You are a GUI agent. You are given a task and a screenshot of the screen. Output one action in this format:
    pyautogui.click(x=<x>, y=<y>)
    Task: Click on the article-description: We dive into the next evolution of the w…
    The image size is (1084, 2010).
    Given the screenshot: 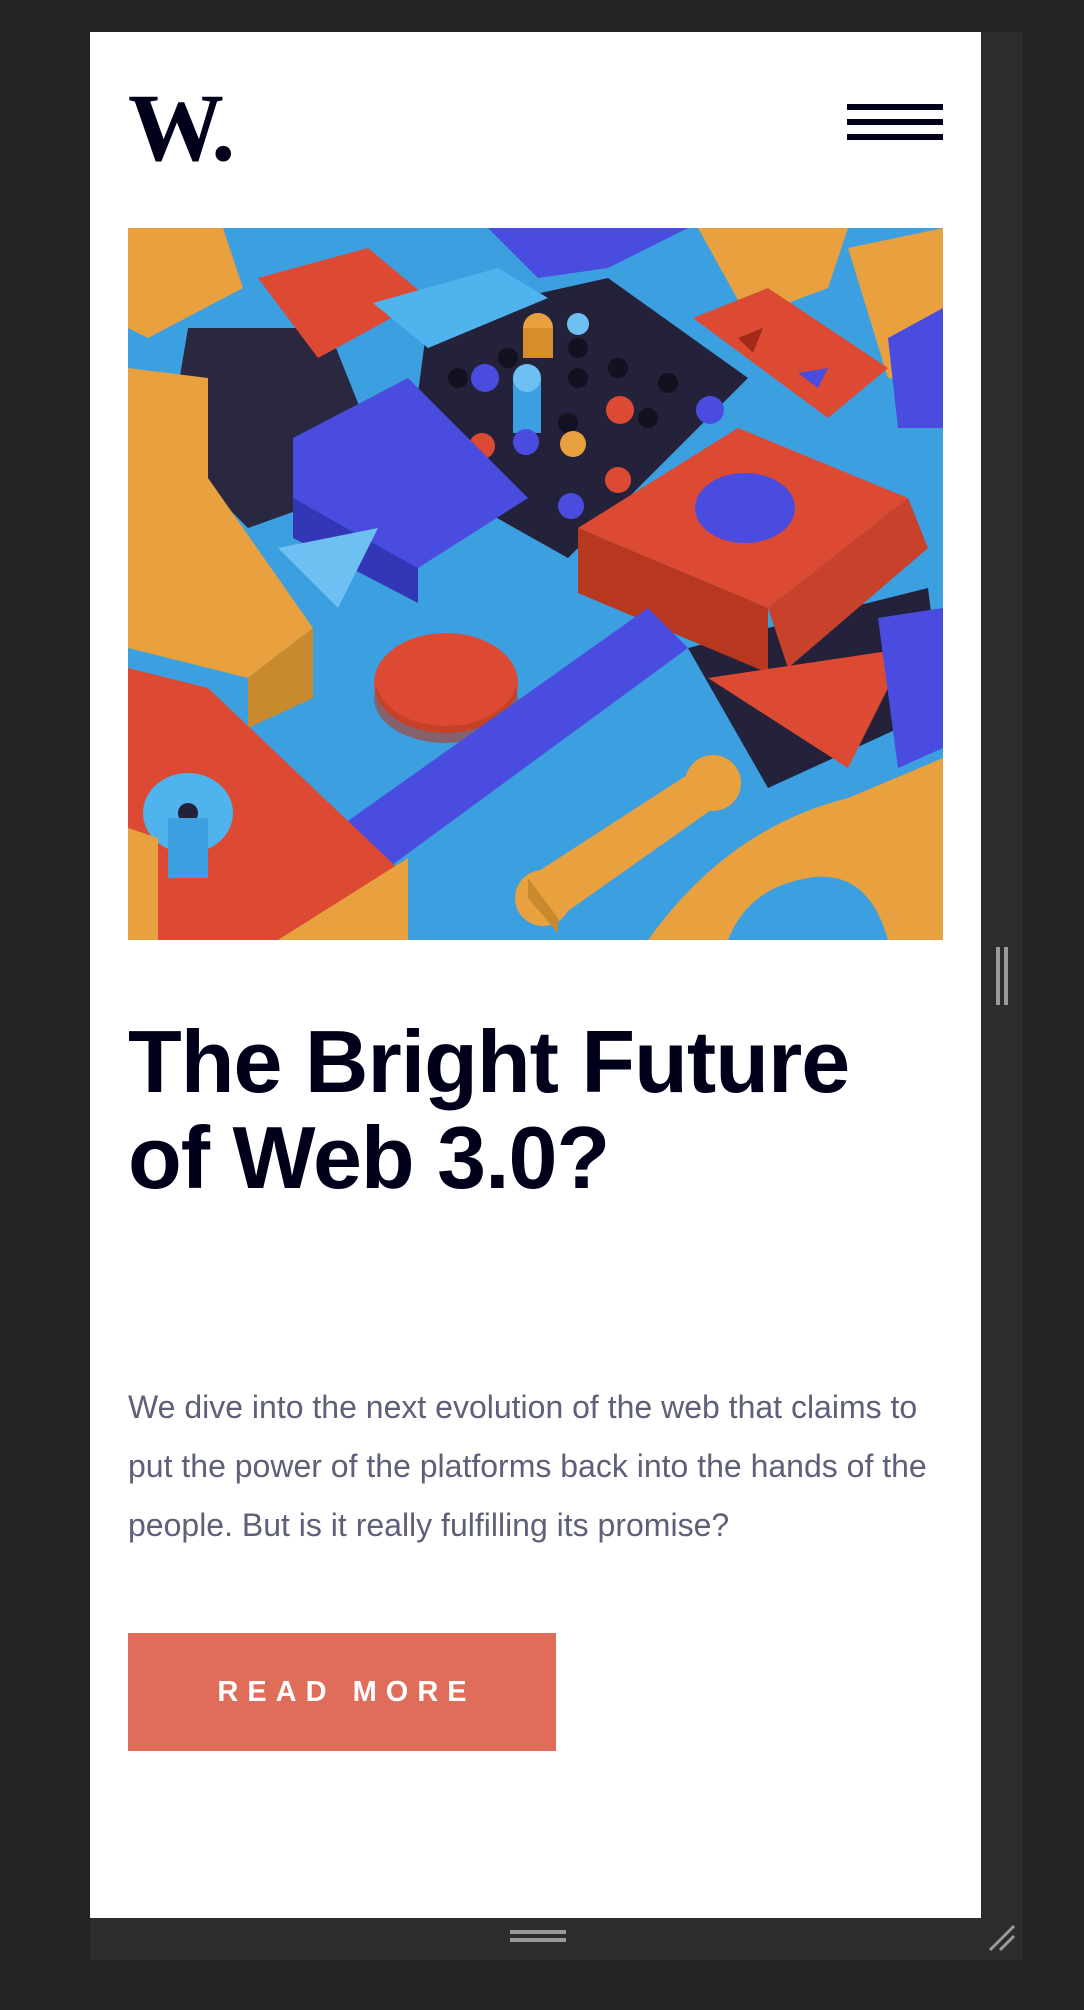 What is the action you would take?
    pyautogui.click(x=527, y=1466)
    